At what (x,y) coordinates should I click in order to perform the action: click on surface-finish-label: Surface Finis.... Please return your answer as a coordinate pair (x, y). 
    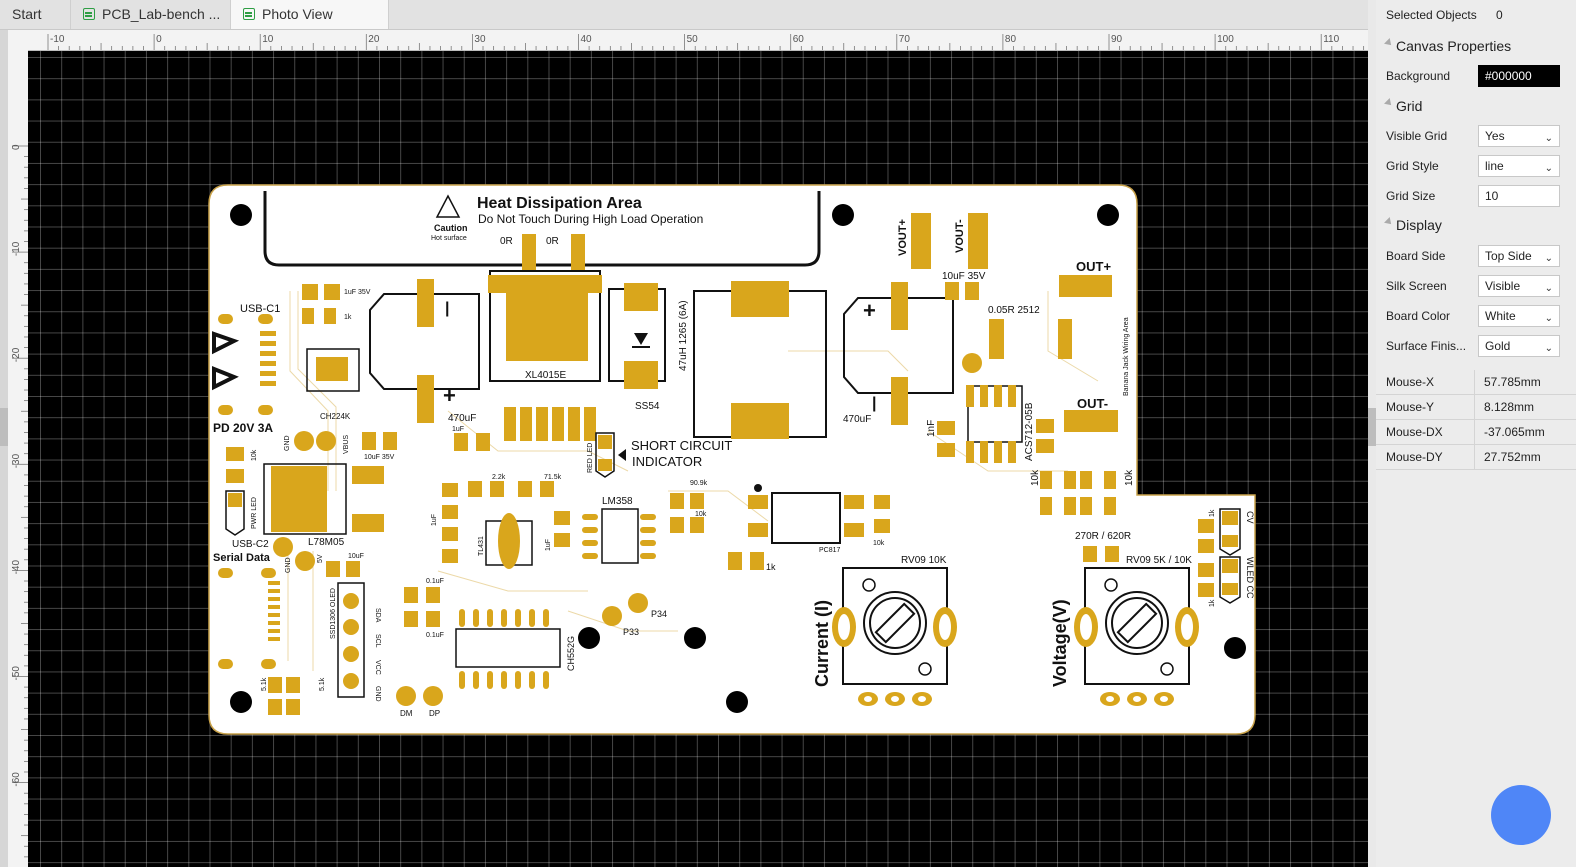
    Looking at the image, I should click on (1426, 346).